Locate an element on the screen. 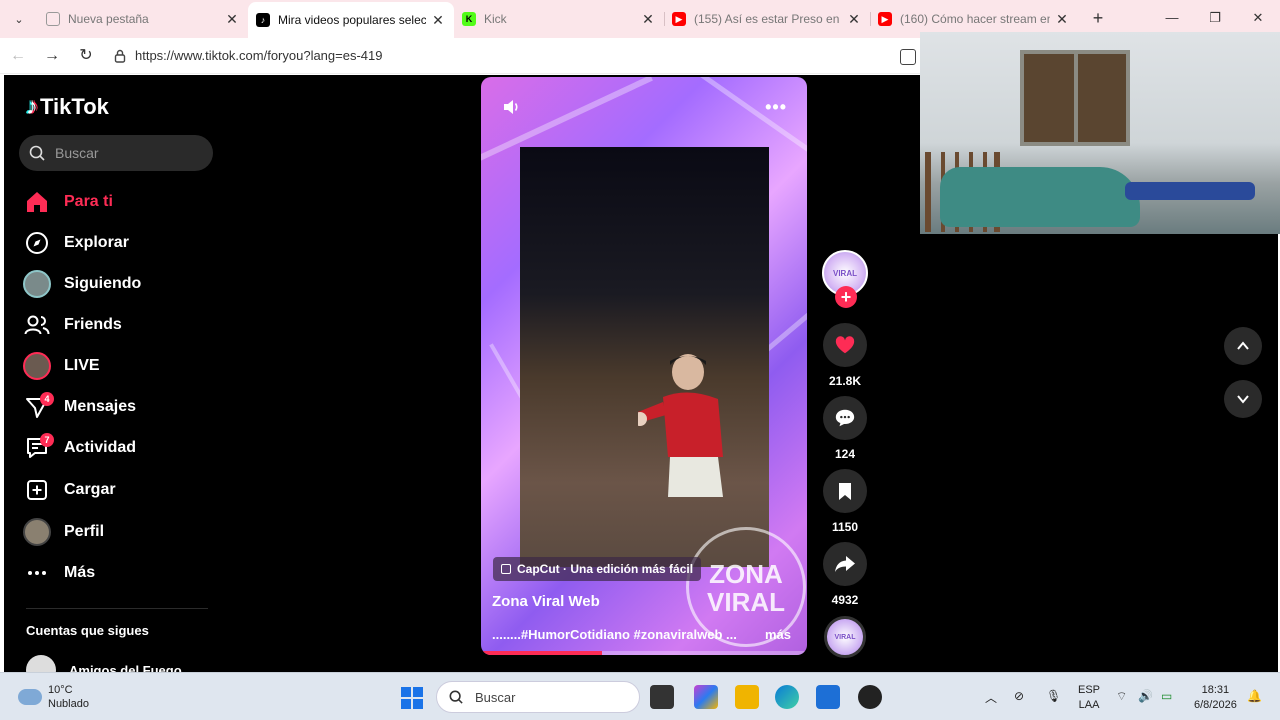 This screenshot has height=720, width=1280. tab-tiktok: ♪ Mira videos populares seleccionados ✕ is located at coordinates (351, 20).